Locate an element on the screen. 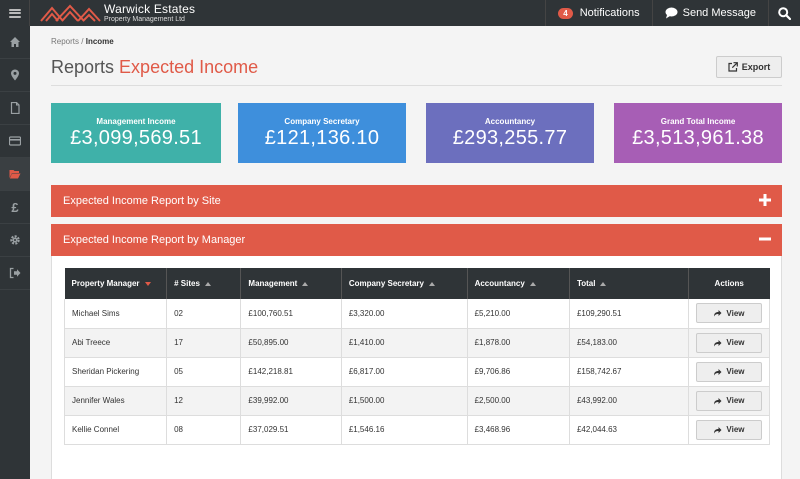 Image resolution: width=800 pixels, height=479 pixels. cell-total: £43,992.00 is located at coordinates (629, 401).